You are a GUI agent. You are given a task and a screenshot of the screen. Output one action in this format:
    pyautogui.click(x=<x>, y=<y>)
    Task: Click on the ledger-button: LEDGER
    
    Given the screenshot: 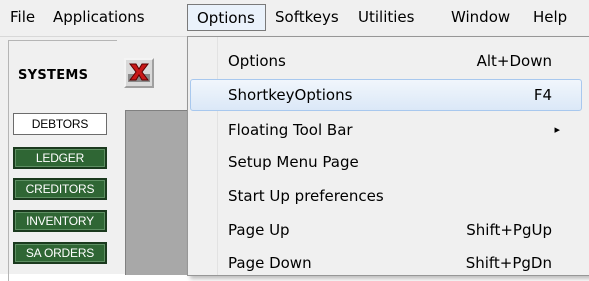 What is the action you would take?
    pyautogui.click(x=60, y=158)
    